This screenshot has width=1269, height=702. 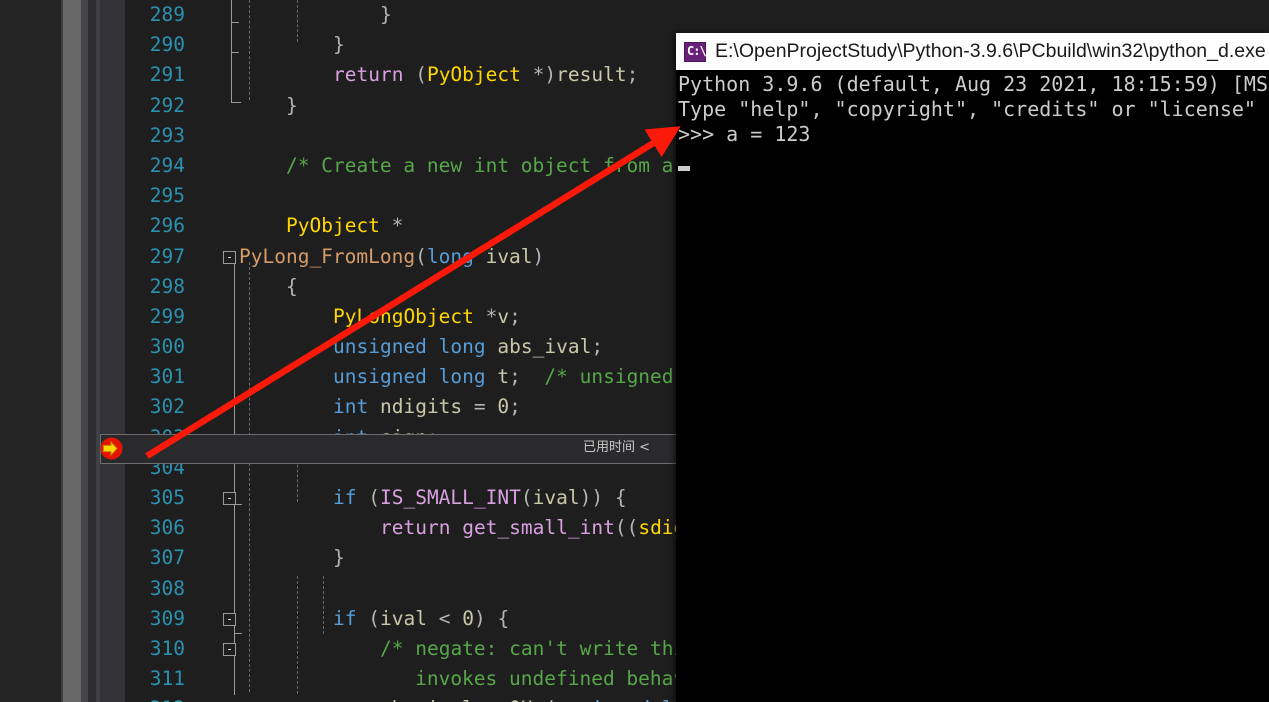 I want to click on line-number: 304, so click(x=167, y=467).